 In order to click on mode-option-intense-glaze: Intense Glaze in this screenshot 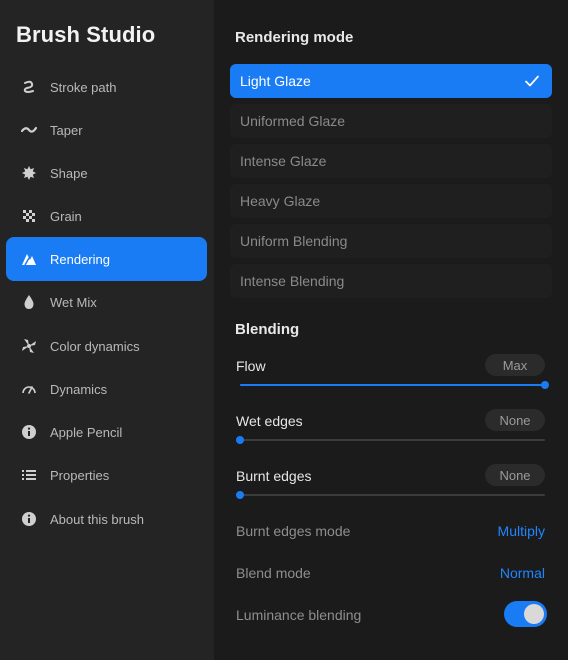, I will do `click(391, 161)`.